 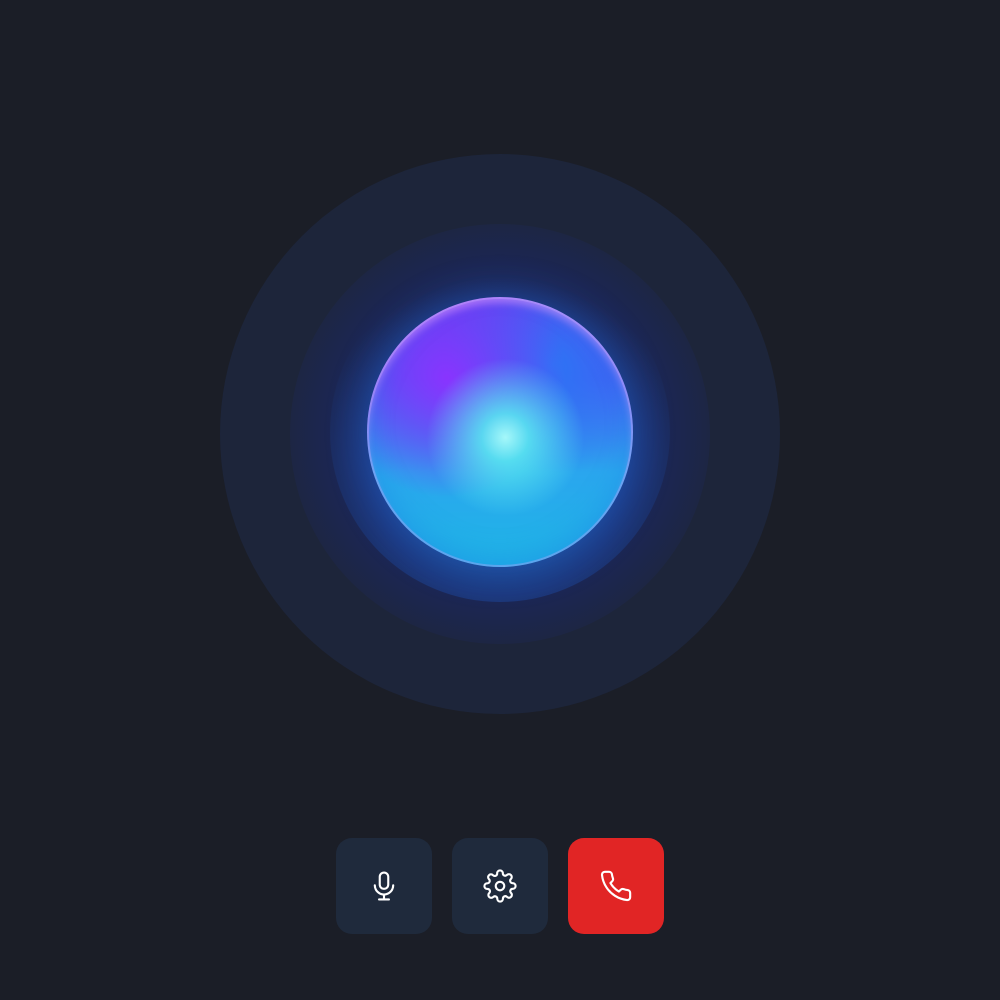 I want to click on phone-icon, so click(x=616, y=886).